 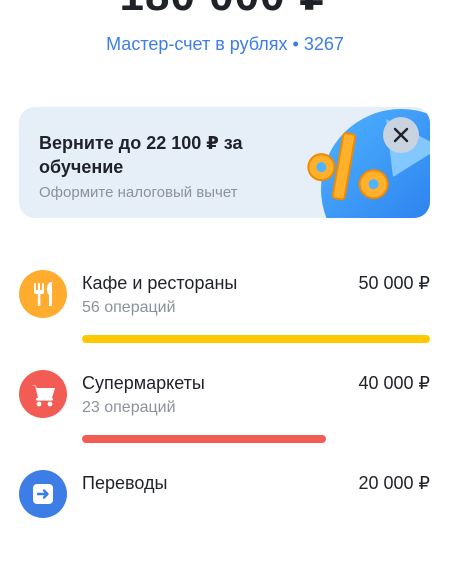 What do you see at coordinates (129, 407) in the screenshot?
I see `category-count: 23 операций` at bounding box center [129, 407].